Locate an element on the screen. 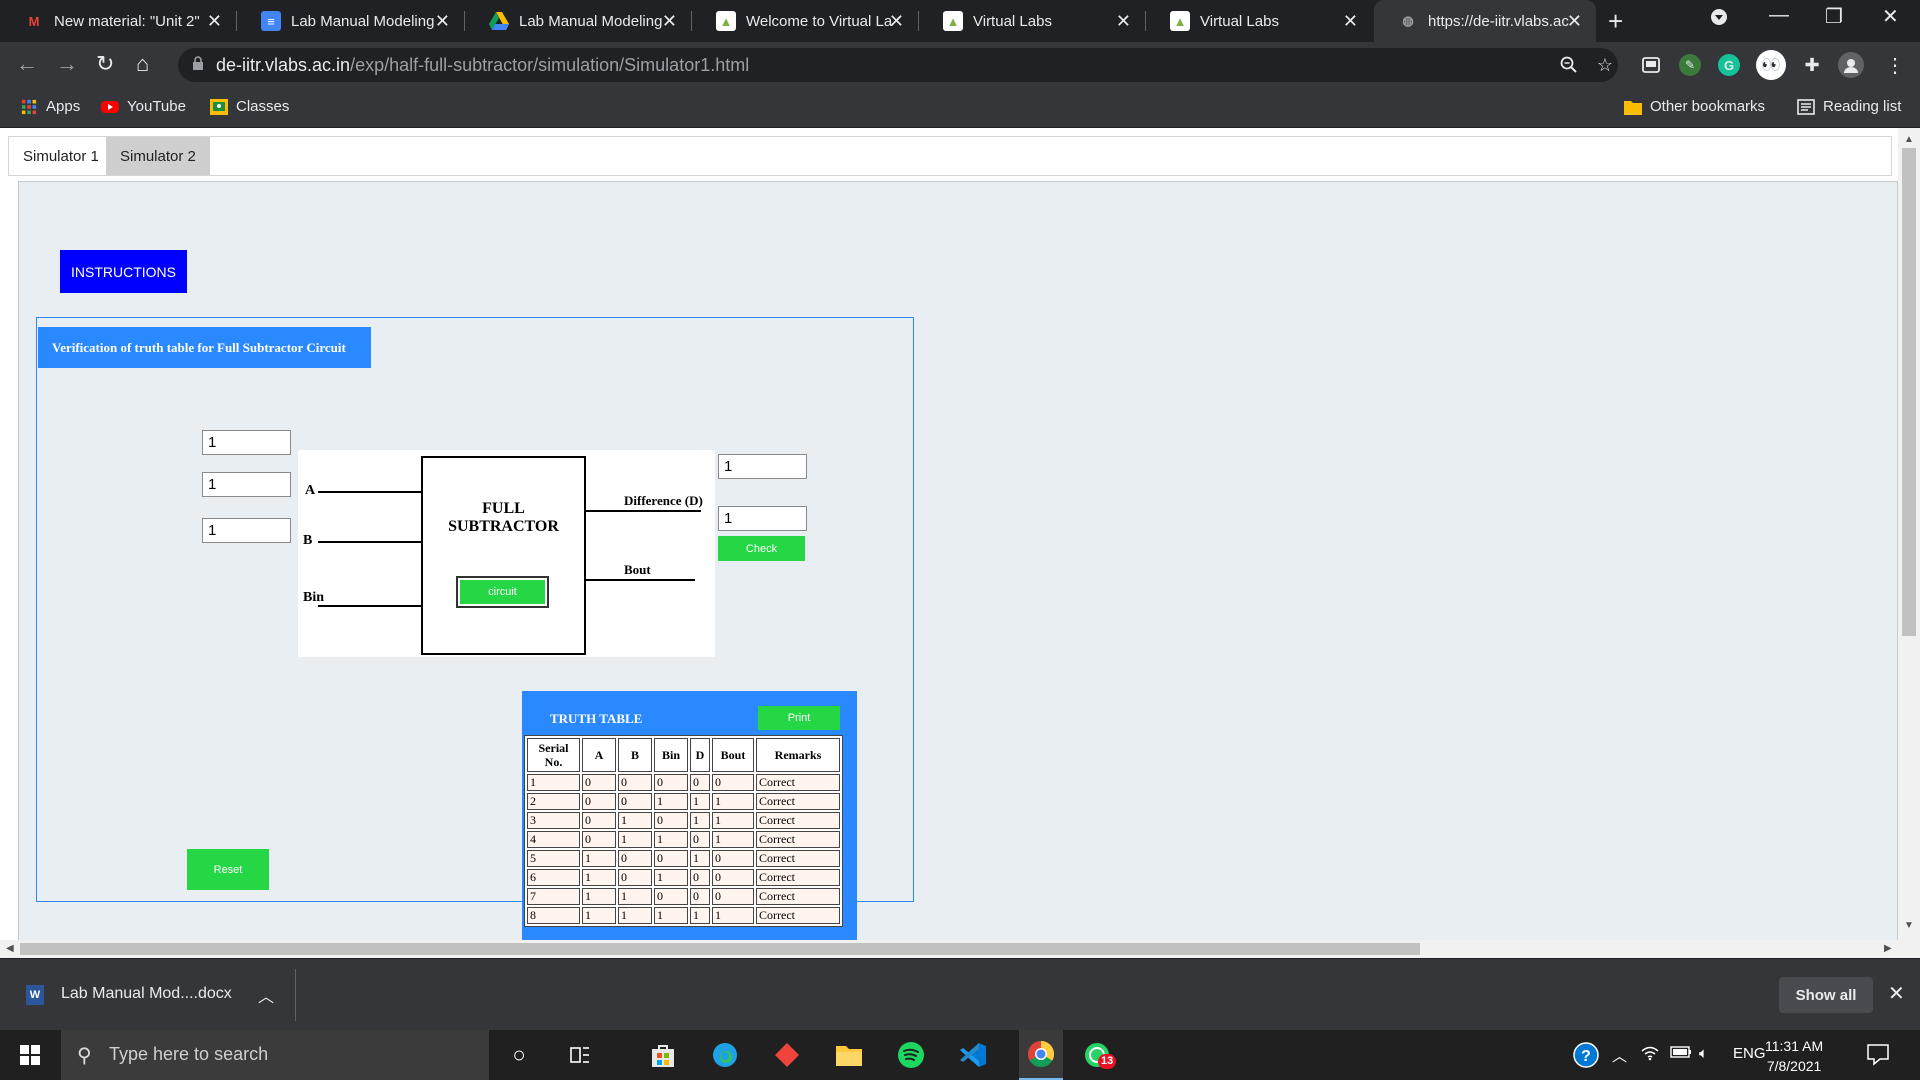  vertical-scroll-thumb is located at coordinates (1909, 392).